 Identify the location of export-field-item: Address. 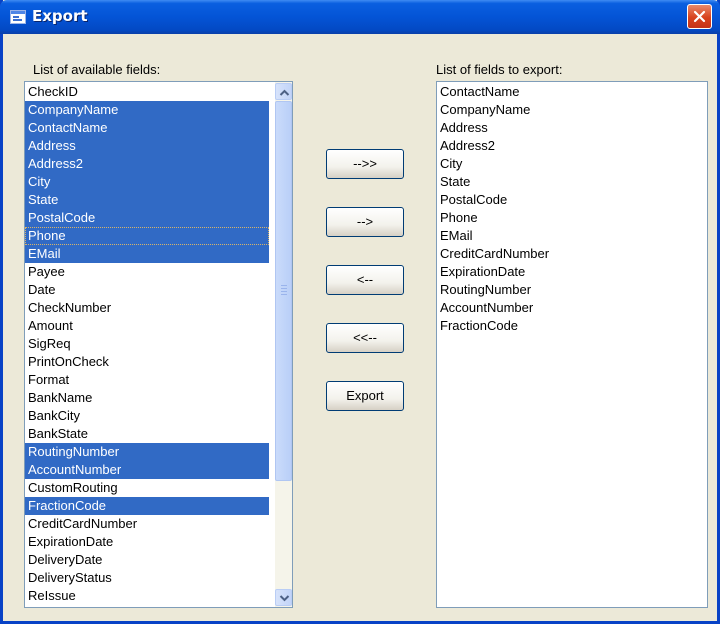
(569, 128).